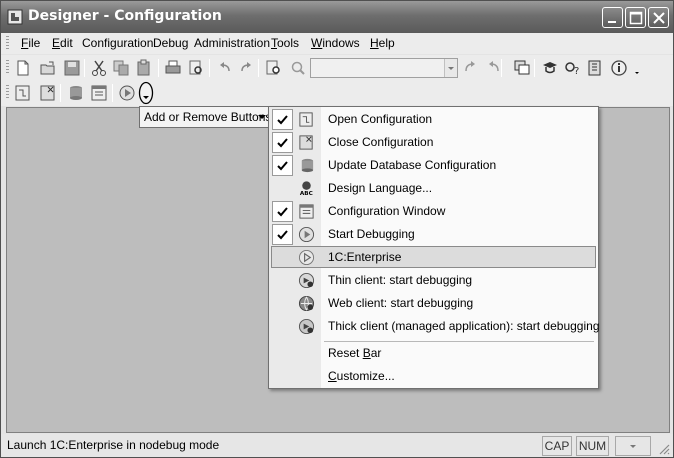  I want to click on close-icon, so click(659, 18).